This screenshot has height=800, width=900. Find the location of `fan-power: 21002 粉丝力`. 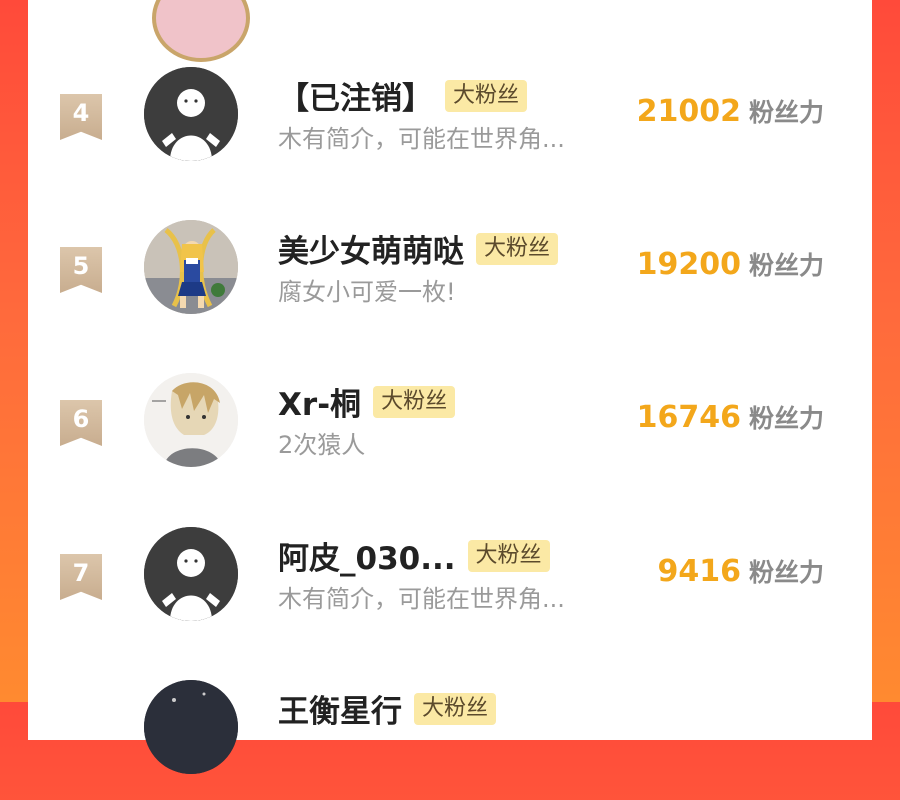

fan-power: 21002 粉丝力 is located at coordinates (730, 111).